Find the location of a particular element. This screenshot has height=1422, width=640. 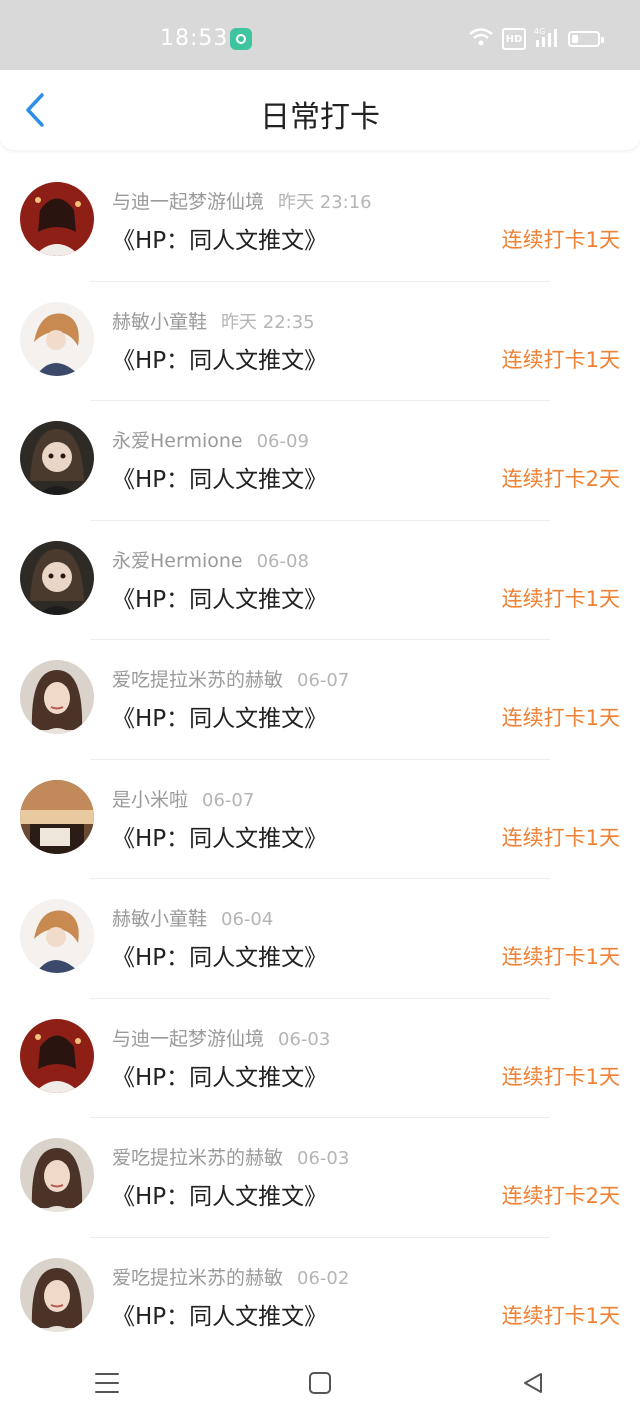

checkin-meta: 爱吃提拉米苏的赫敏 06-07 is located at coordinates (230, 678).